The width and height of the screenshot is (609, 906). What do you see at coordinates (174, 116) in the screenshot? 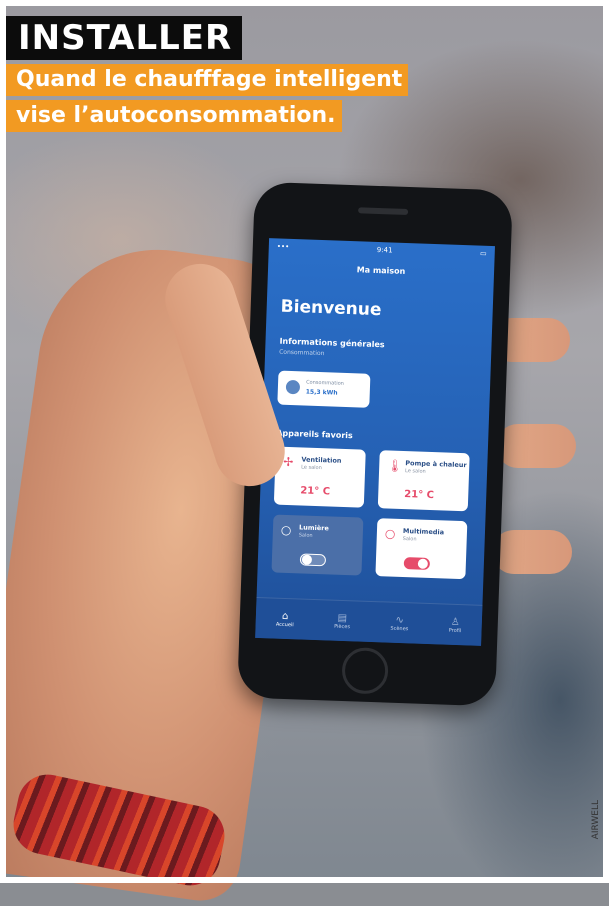
I see `headline-line-2: vise l’autoconsommation.` at bounding box center [174, 116].